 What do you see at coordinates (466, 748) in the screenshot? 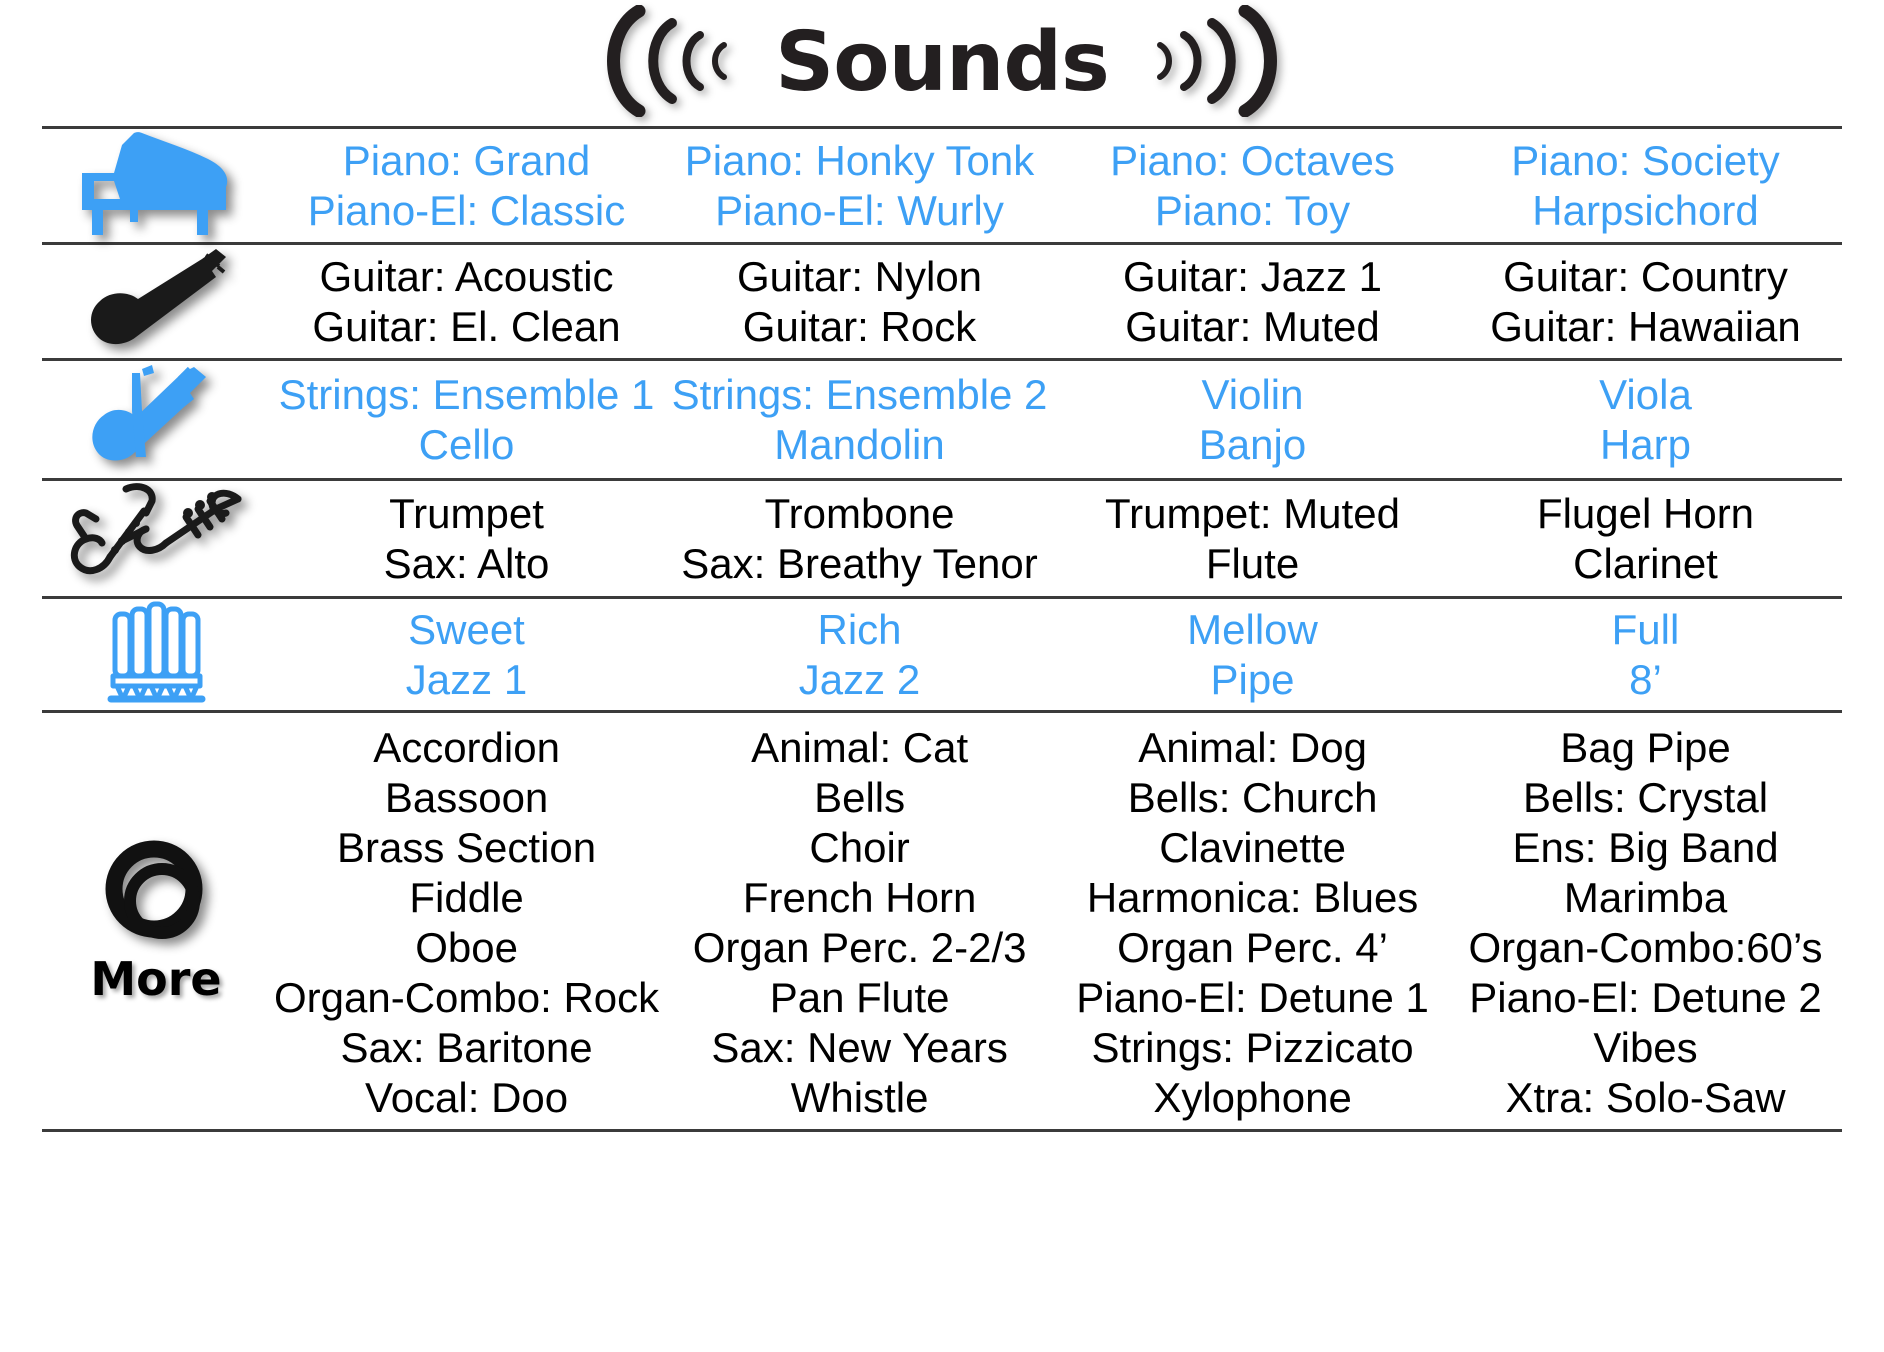
I see `sound-entry: Accordion` at bounding box center [466, 748].